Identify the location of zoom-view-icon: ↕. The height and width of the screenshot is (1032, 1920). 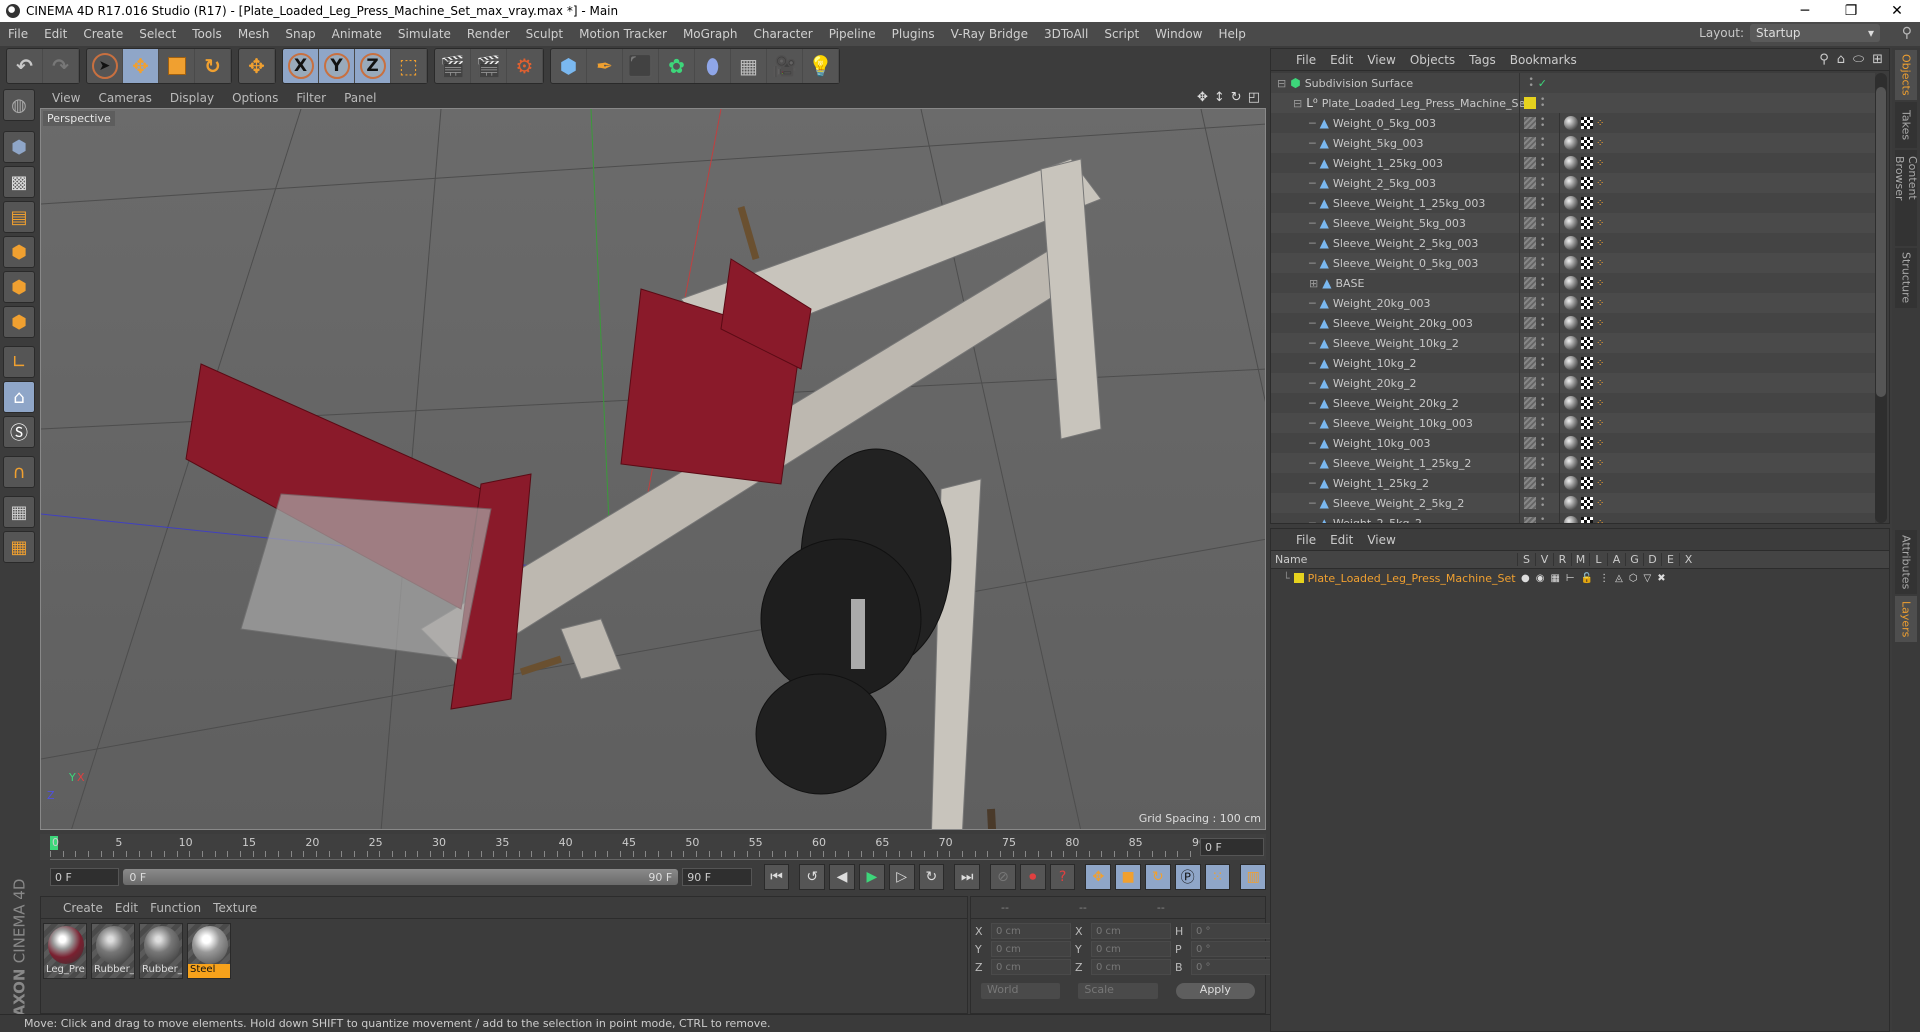
(1219, 97).